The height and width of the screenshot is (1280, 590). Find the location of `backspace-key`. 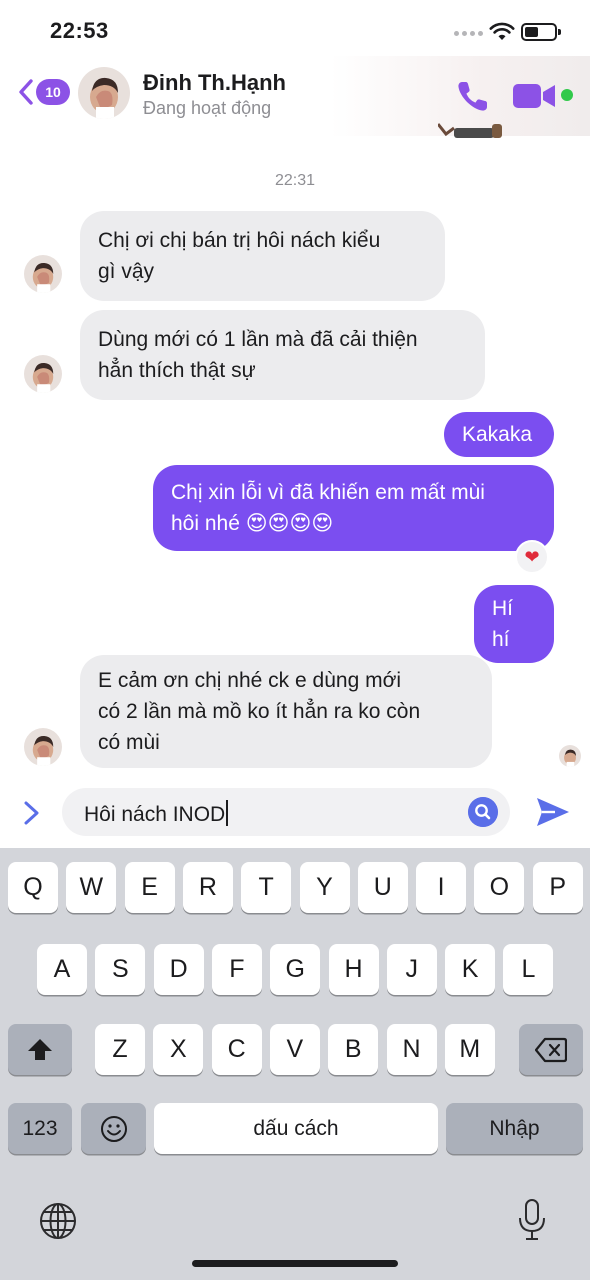

backspace-key is located at coordinates (551, 1049).